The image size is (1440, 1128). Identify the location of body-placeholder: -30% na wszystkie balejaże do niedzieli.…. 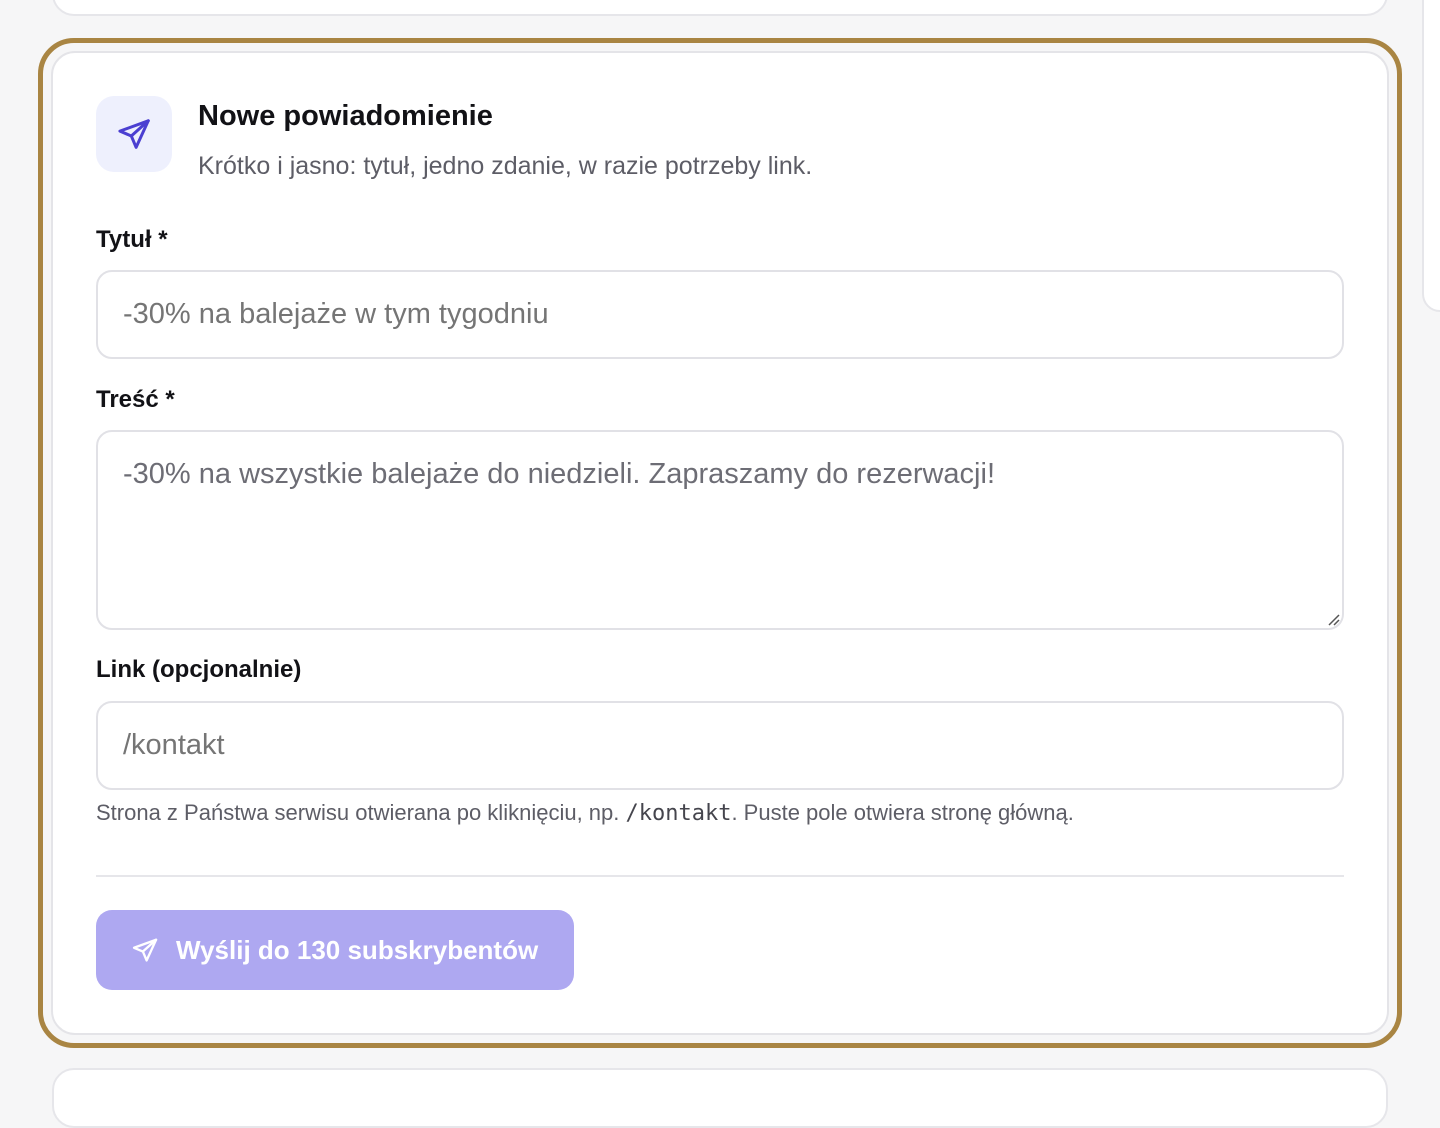
(559, 474).